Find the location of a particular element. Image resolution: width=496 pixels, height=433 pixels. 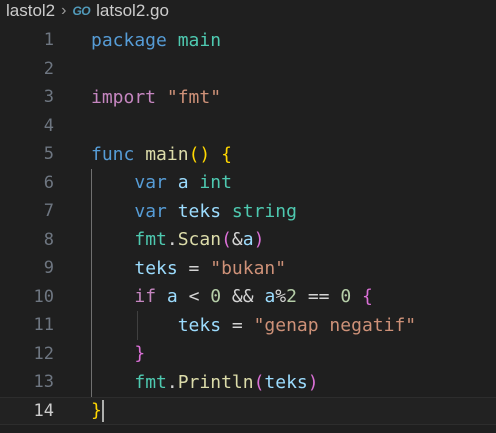

go-file-icon: GO is located at coordinates (81, 11).